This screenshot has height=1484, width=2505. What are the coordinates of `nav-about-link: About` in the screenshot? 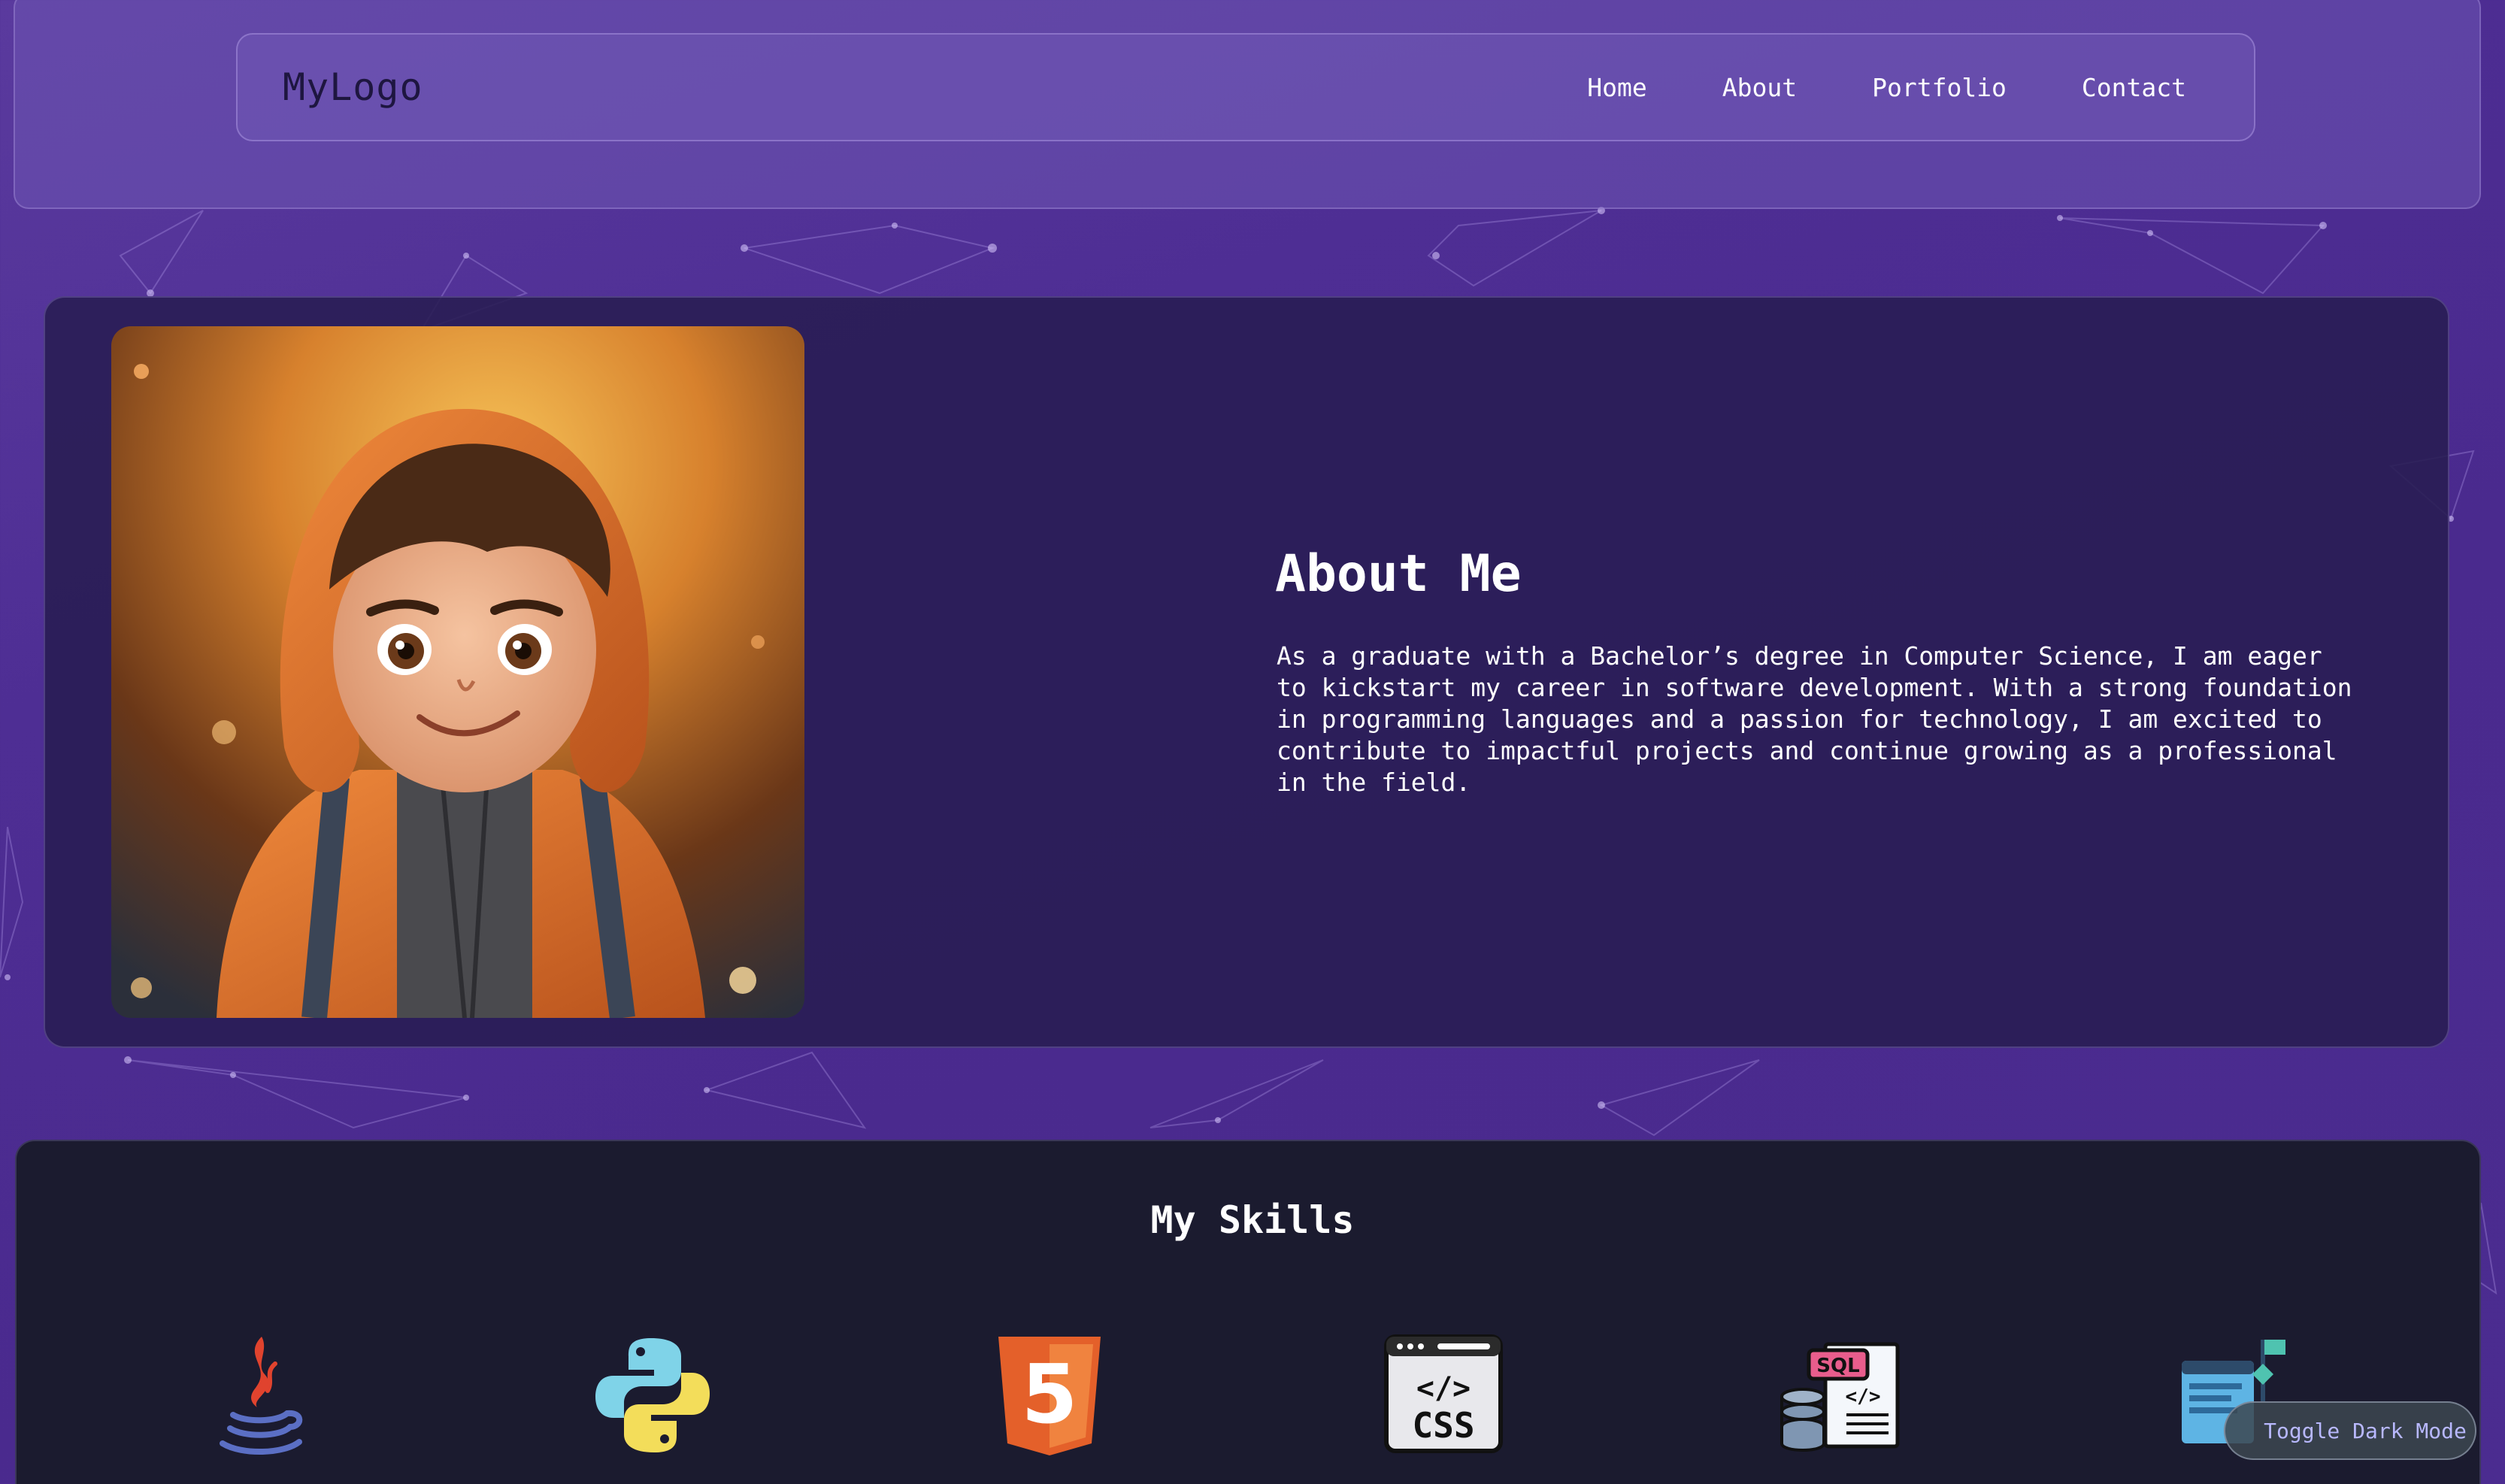 It's located at (1760, 87).